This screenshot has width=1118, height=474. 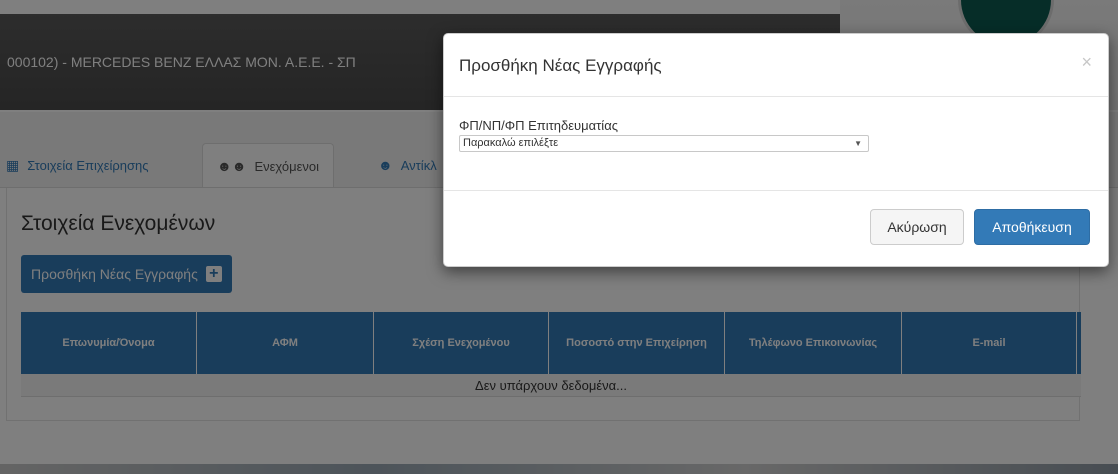 I want to click on select-value: Παρακαλώ επιλέξτε, so click(x=511, y=143).